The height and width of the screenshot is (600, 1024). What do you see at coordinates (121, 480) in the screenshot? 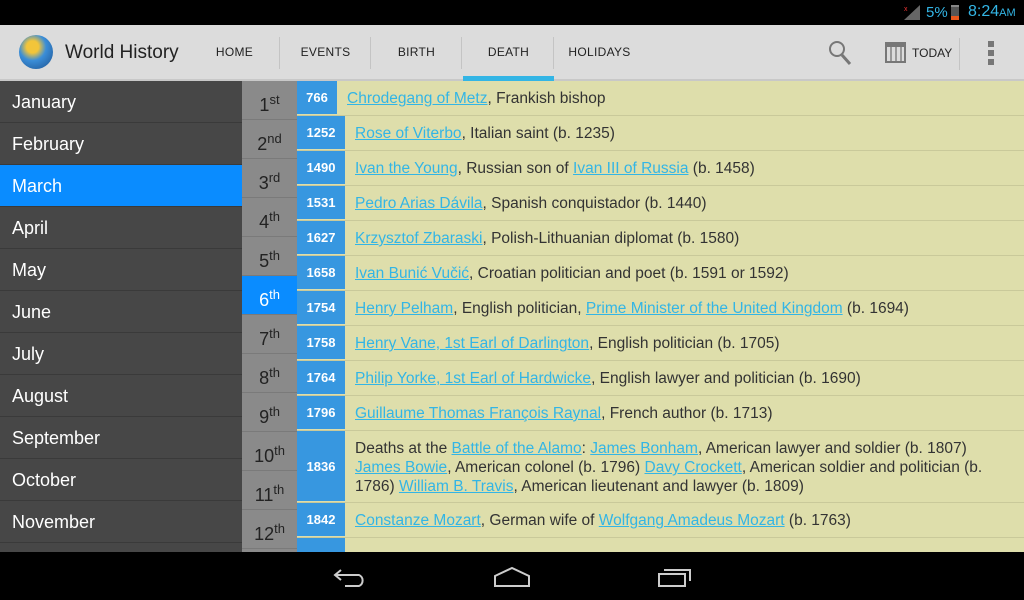
I see `month-item: October` at bounding box center [121, 480].